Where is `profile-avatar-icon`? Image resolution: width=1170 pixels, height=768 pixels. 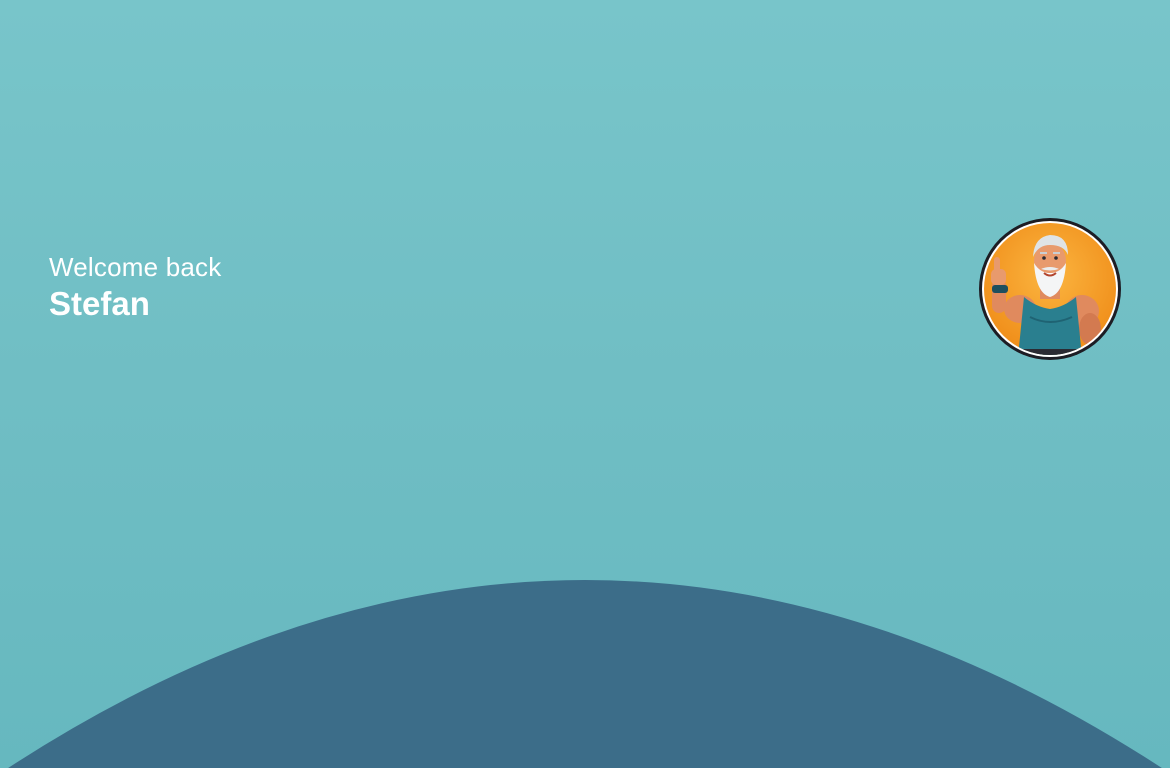 profile-avatar-icon is located at coordinates (1050, 289).